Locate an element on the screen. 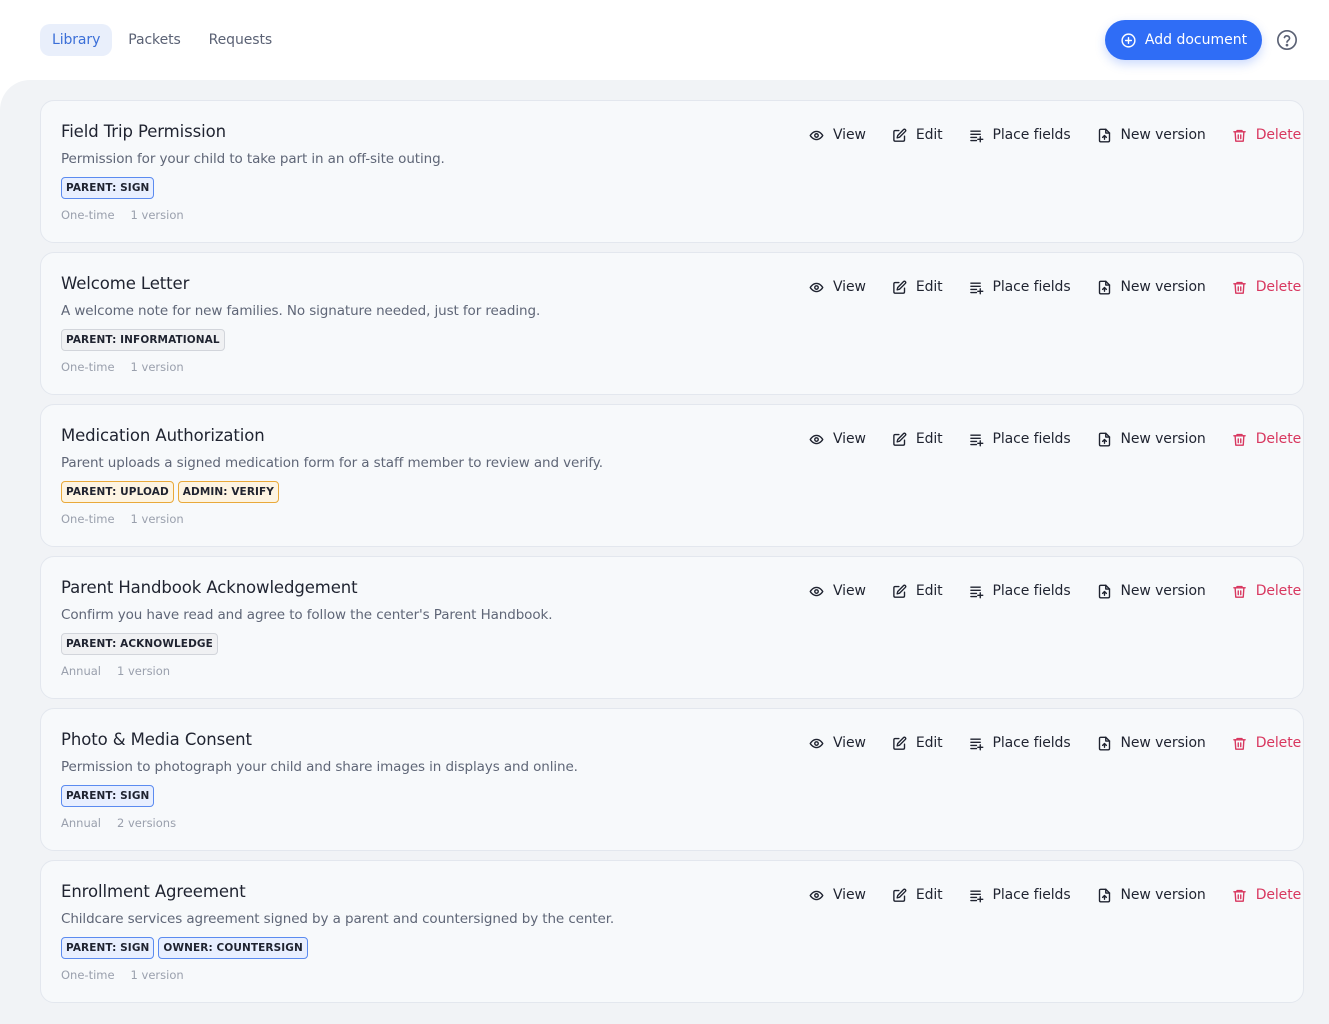  help-button is located at coordinates (1287, 40).